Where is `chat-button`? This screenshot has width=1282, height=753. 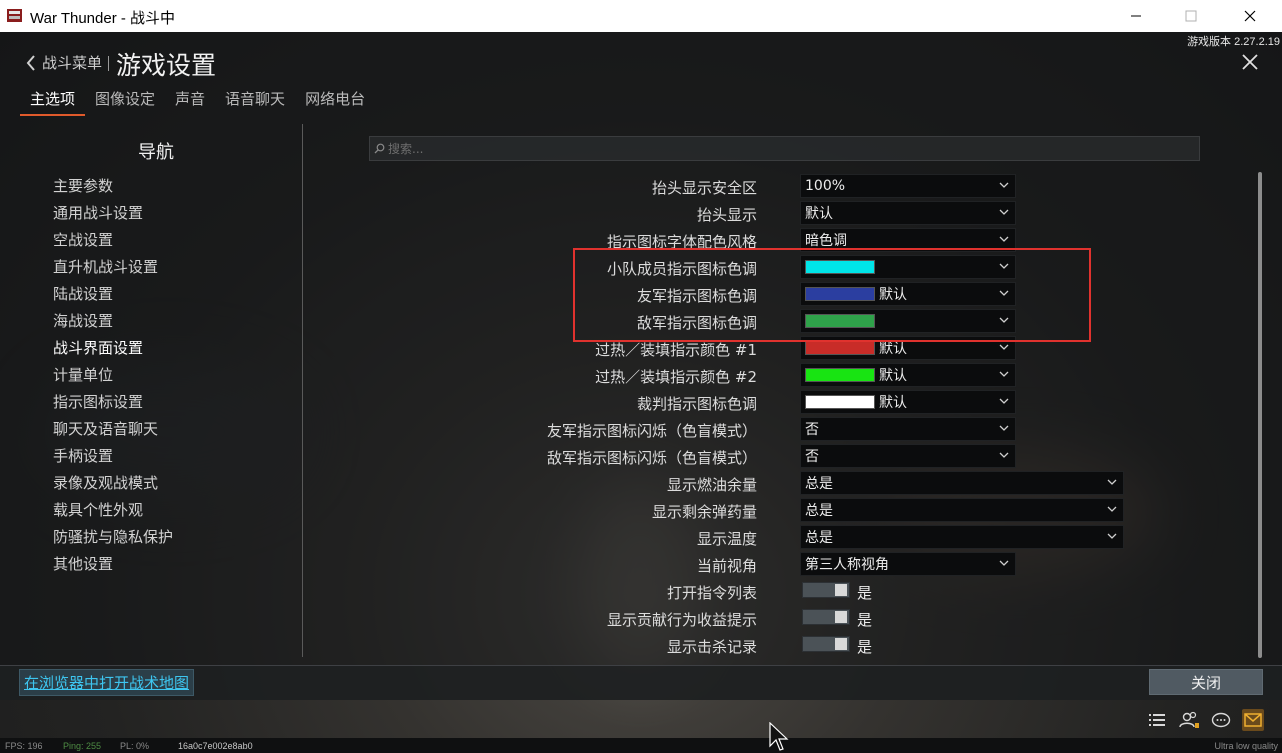
chat-button is located at coordinates (1221, 720).